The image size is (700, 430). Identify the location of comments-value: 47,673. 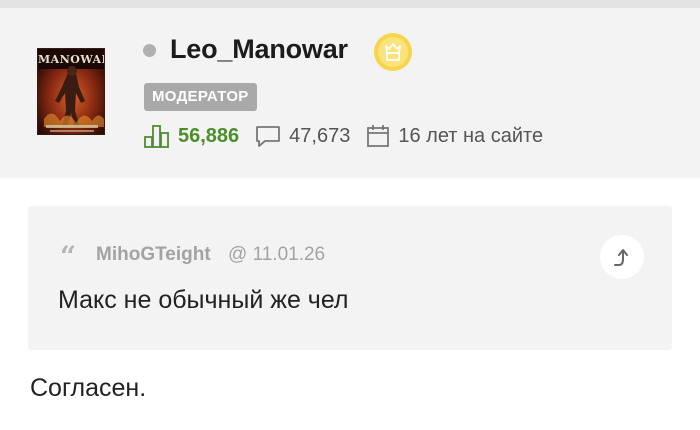
(320, 135).